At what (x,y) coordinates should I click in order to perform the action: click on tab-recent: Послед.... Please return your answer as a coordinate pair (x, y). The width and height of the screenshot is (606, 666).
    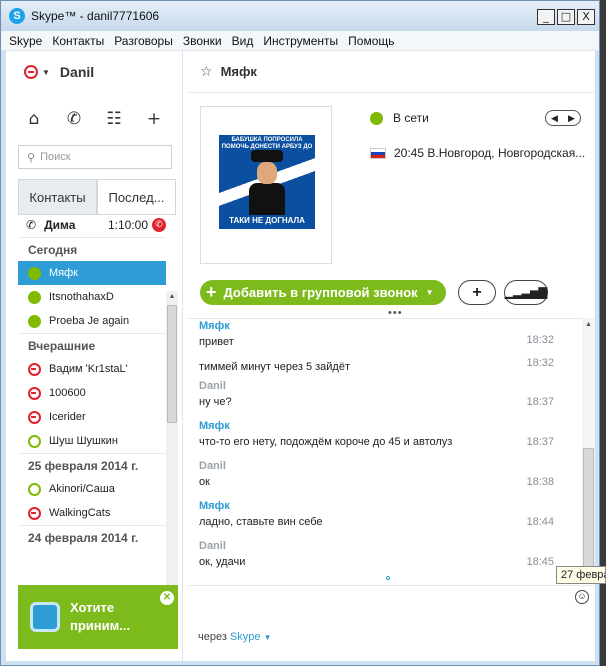
    Looking at the image, I should click on (136, 197).